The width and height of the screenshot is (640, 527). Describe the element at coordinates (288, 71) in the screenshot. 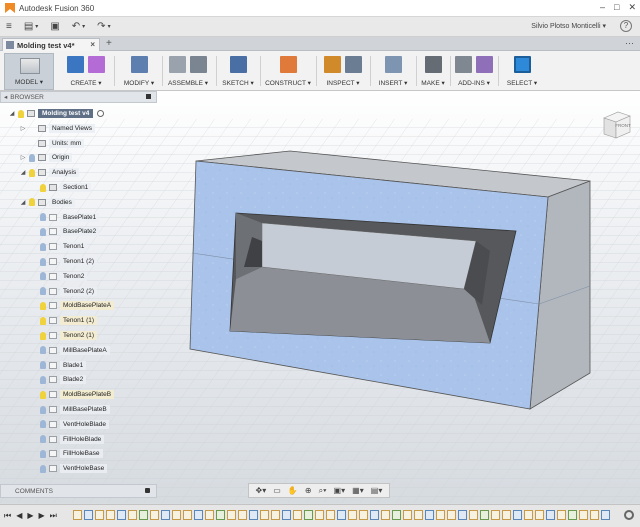

I see `ribbon-group-construct: CONSTRUCT ▾` at that location.